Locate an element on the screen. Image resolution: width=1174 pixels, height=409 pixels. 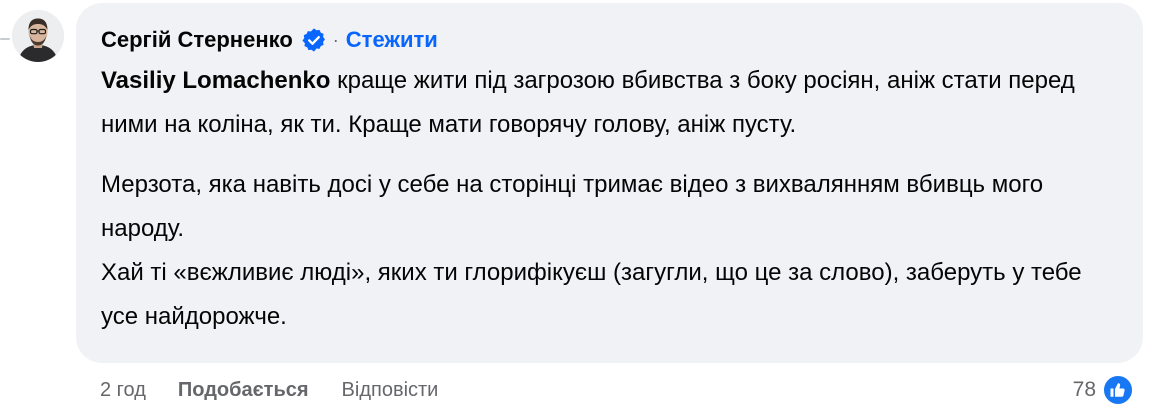
verified-badge-icon is located at coordinates (314, 40).